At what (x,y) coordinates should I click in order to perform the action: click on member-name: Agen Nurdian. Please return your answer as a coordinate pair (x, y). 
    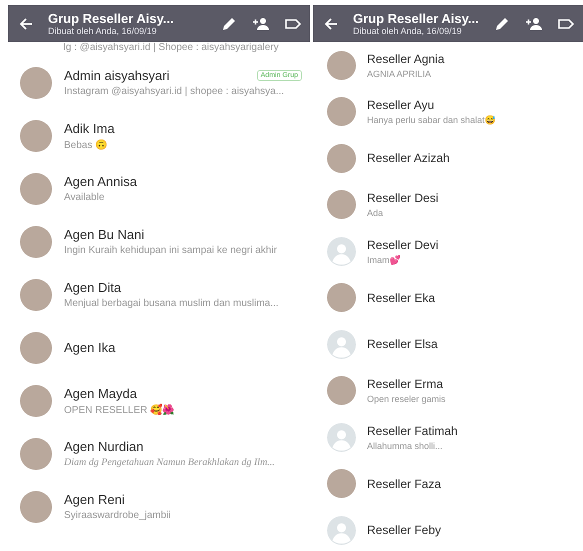
    Looking at the image, I should click on (104, 446).